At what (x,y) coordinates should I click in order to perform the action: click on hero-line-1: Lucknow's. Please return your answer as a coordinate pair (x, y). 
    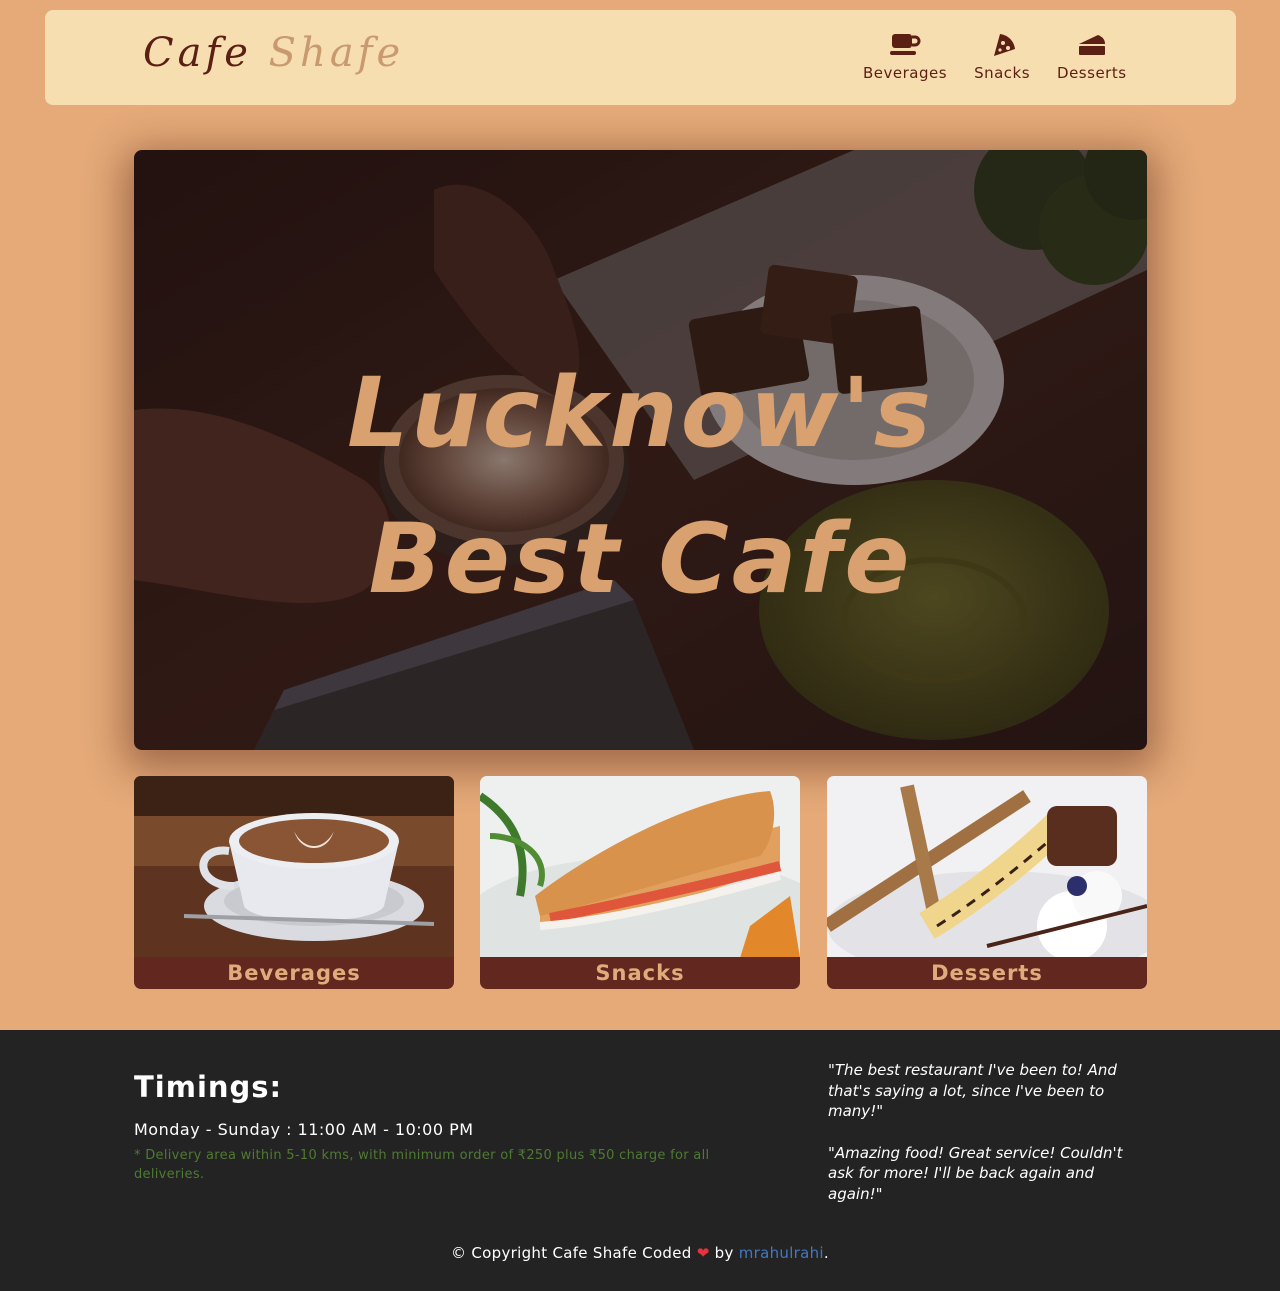
    Looking at the image, I should click on (640, 413).